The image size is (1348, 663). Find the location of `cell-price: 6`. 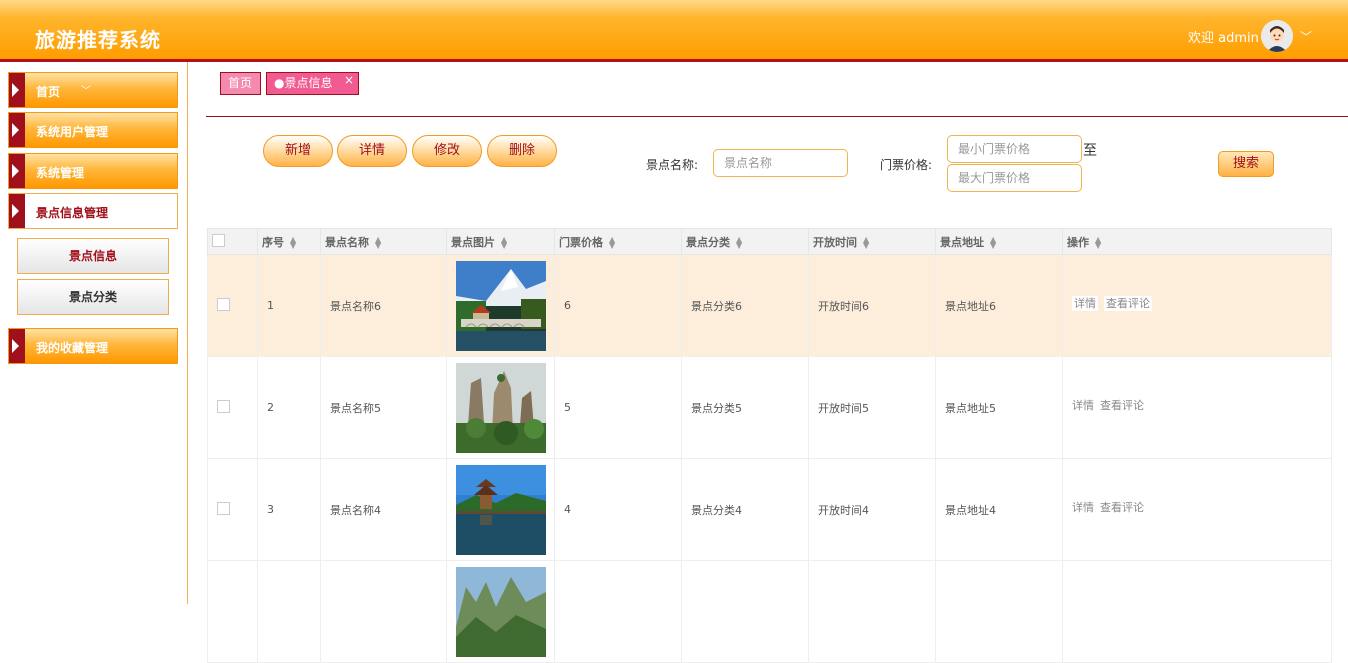

cell-price: 6 is located at coordinates (618, 305).